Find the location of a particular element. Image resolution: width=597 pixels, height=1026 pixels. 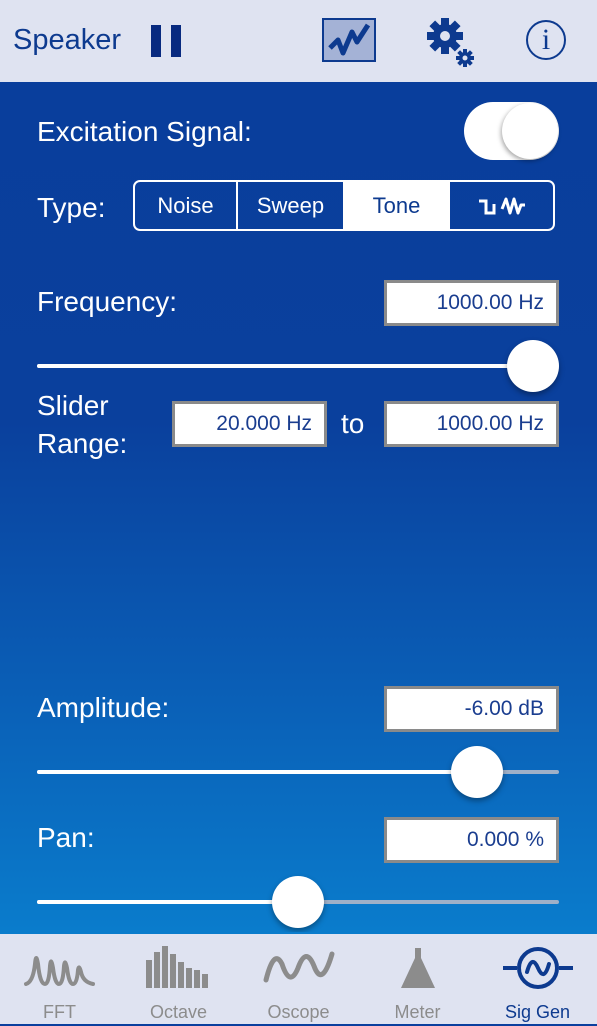

sig-gen-icon is located at coordinates (537, 968).